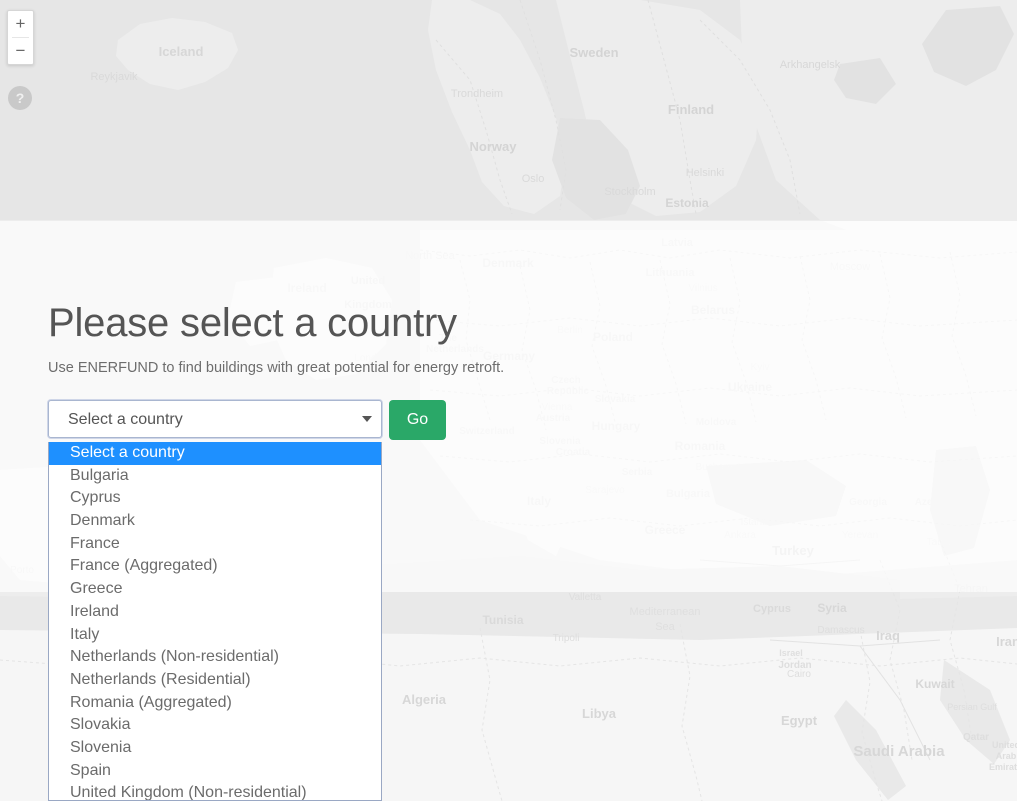  I want to click on dropdown-option: Cyprus, so click(215, 498).